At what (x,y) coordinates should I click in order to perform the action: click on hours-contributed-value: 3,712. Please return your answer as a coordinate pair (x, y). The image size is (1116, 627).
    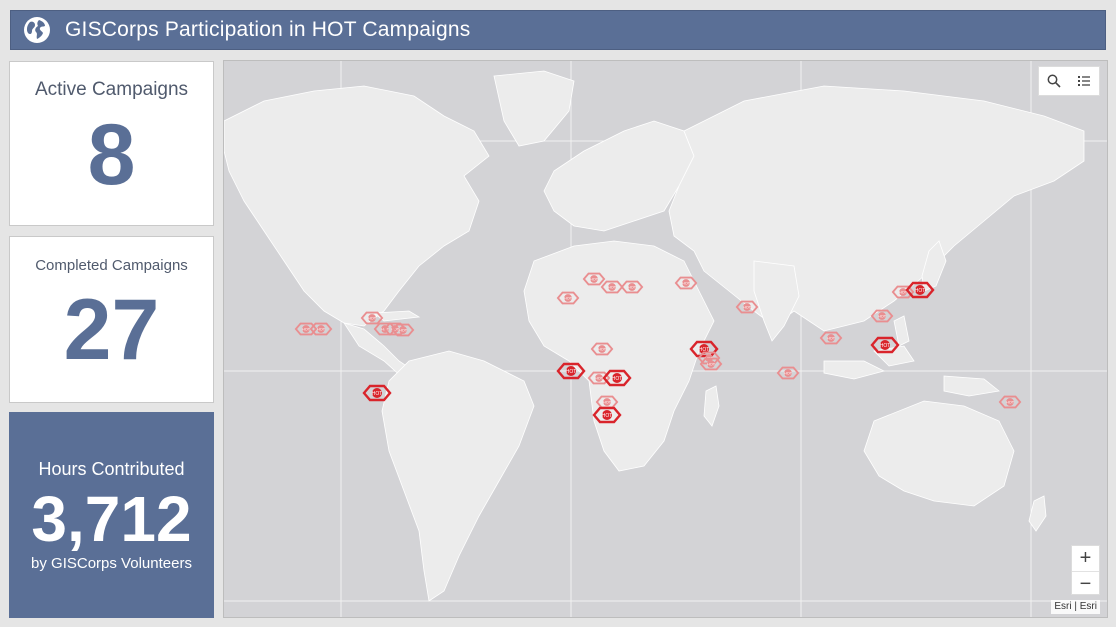
    Looking at the image, I should click on (111, 519).